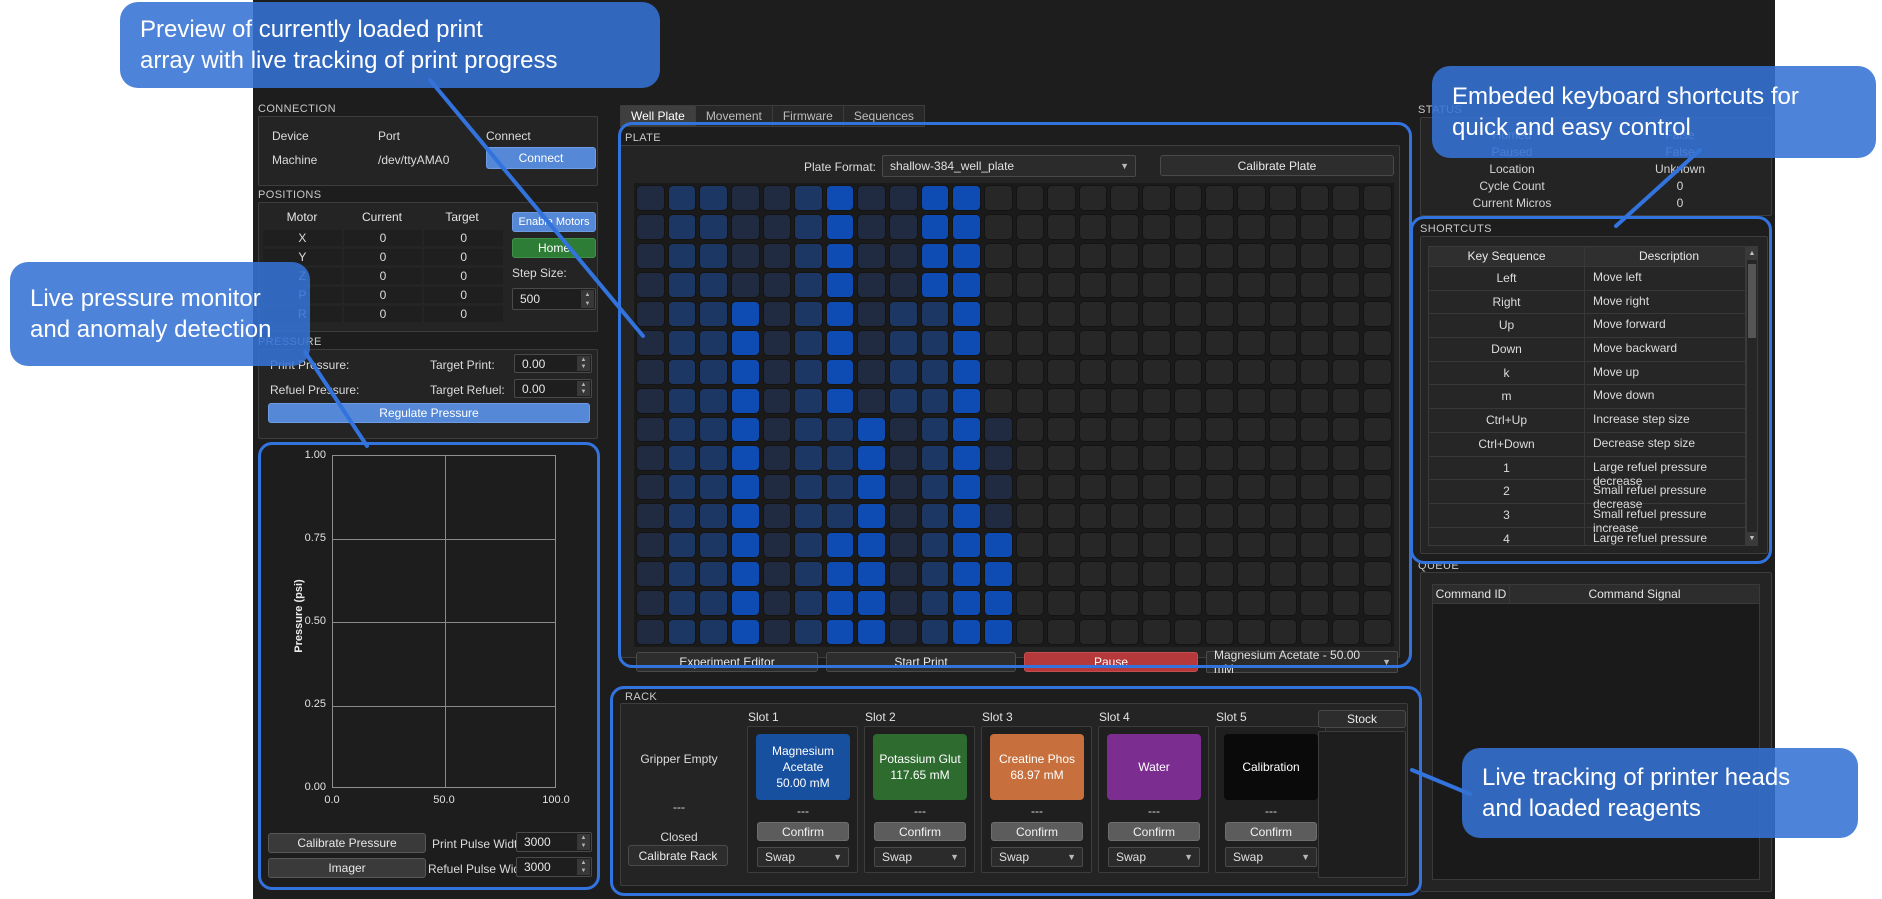 The image size is (1882, 899). Describe the element at coordinates (682, 371) in the screenshot. I see `well-G2` at that location.